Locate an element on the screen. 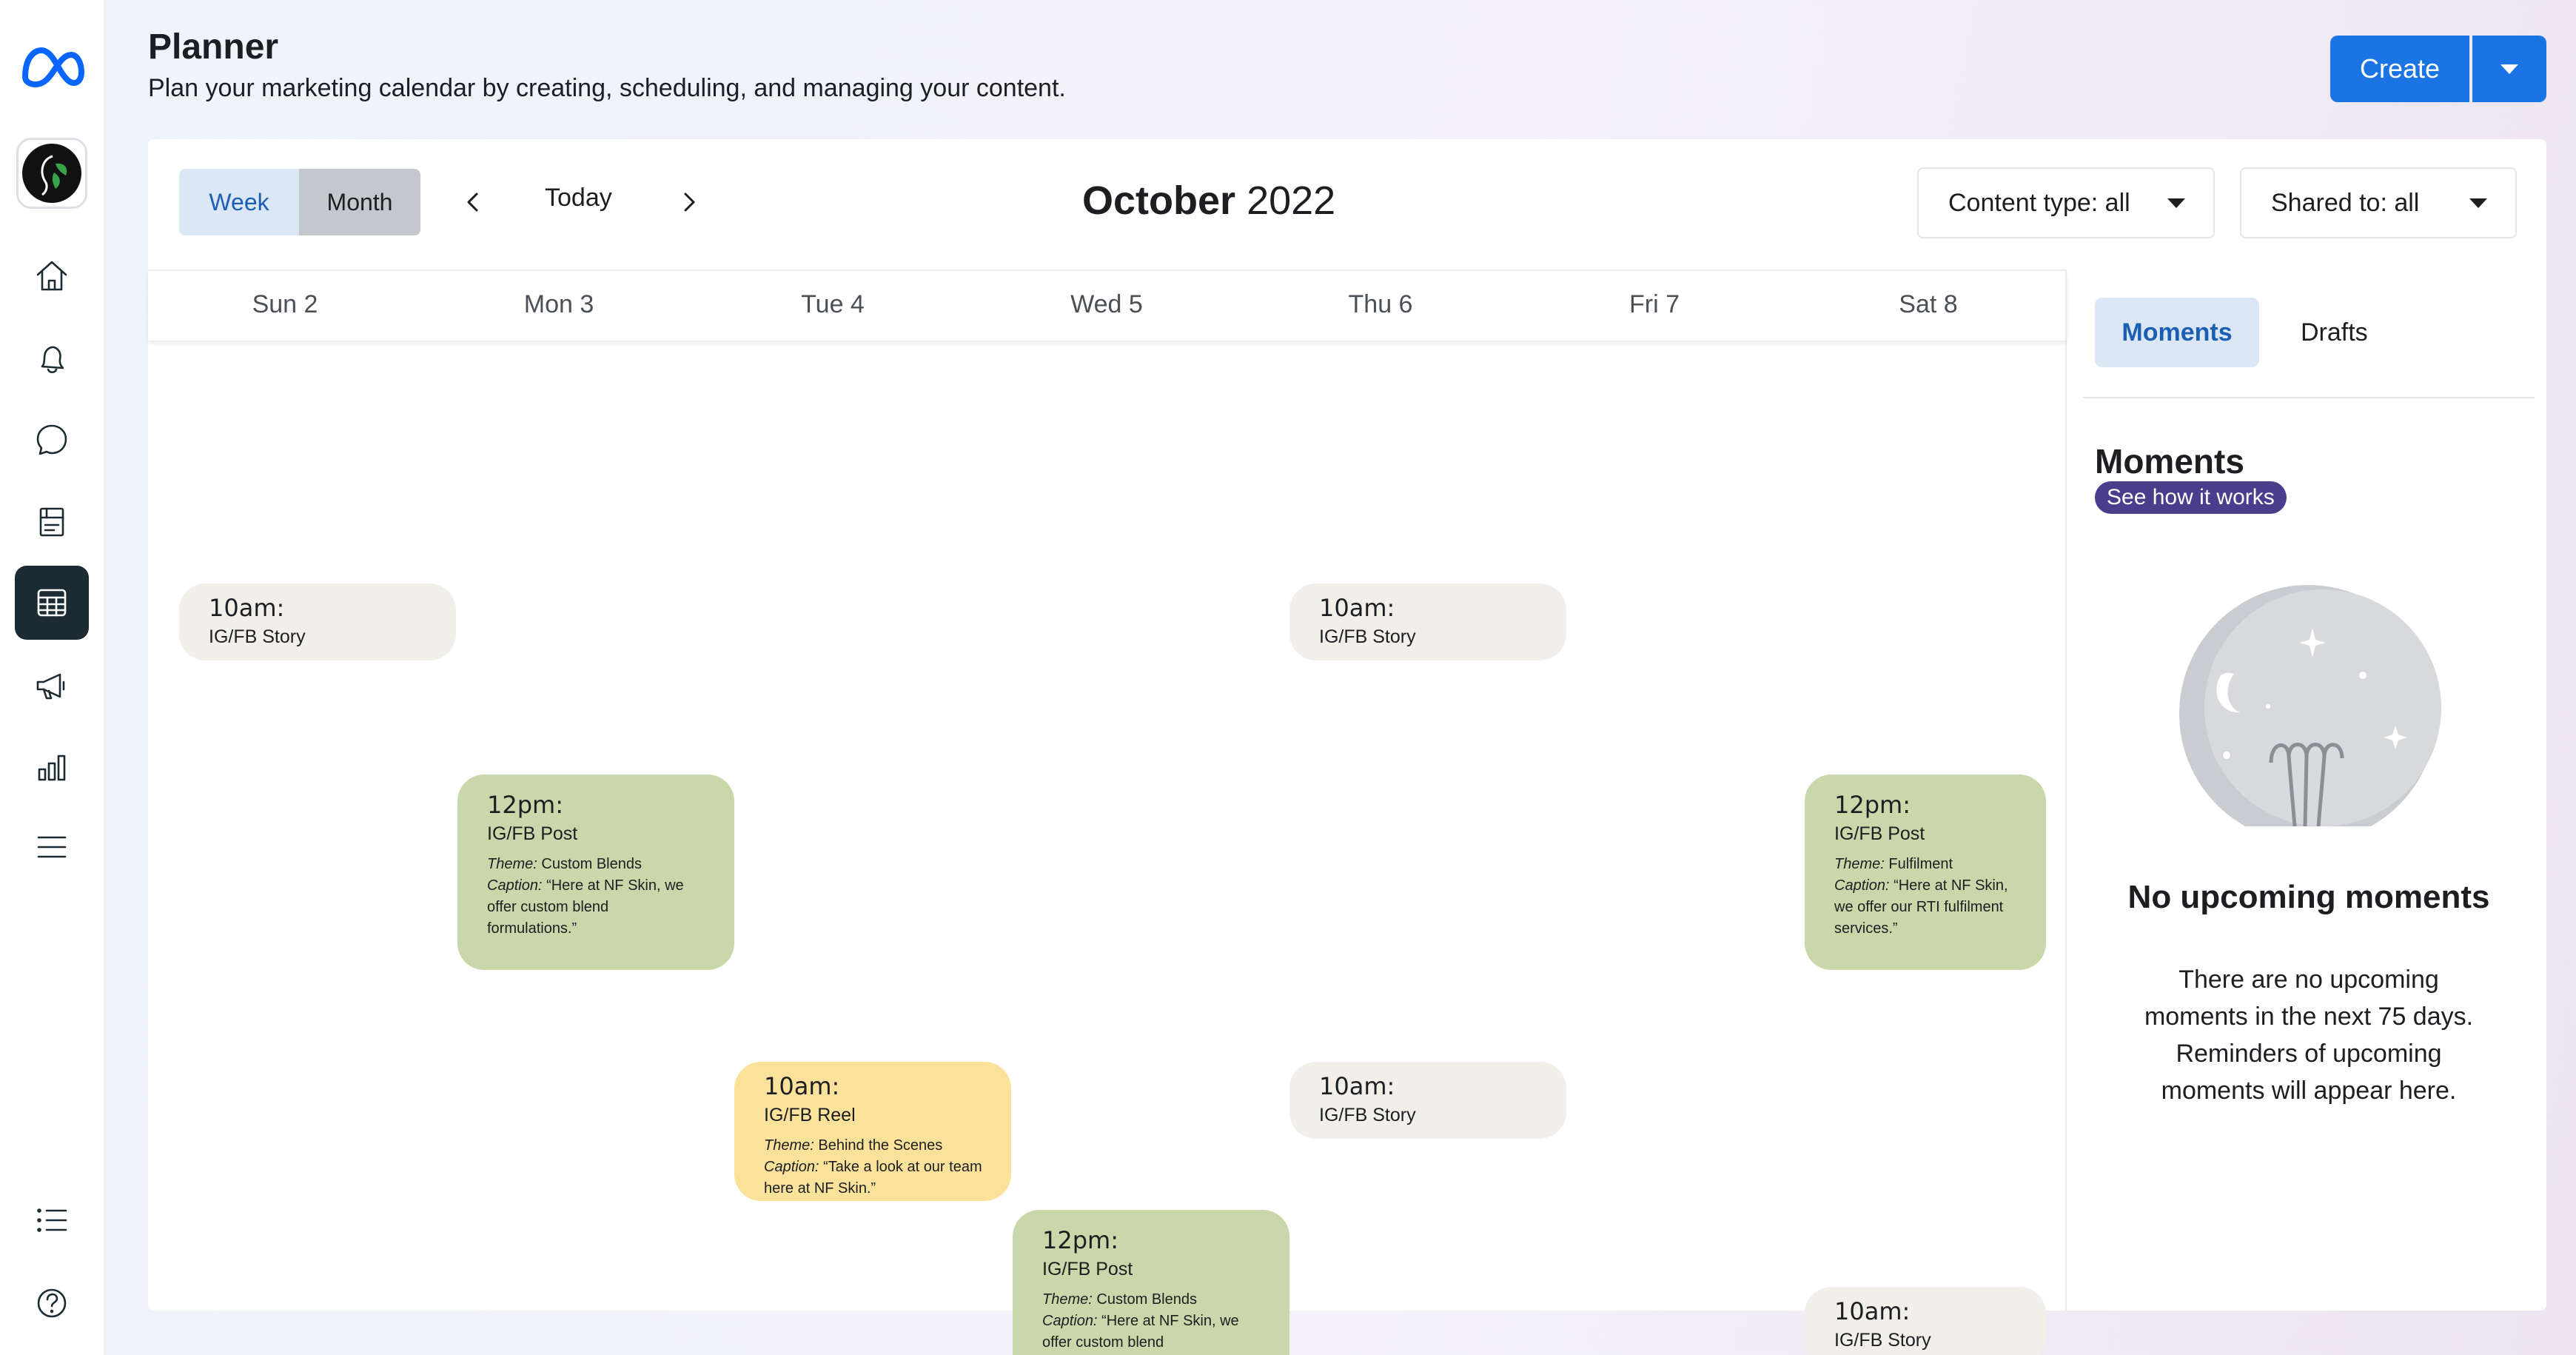  left-rail is located at coordinates (52, 677).